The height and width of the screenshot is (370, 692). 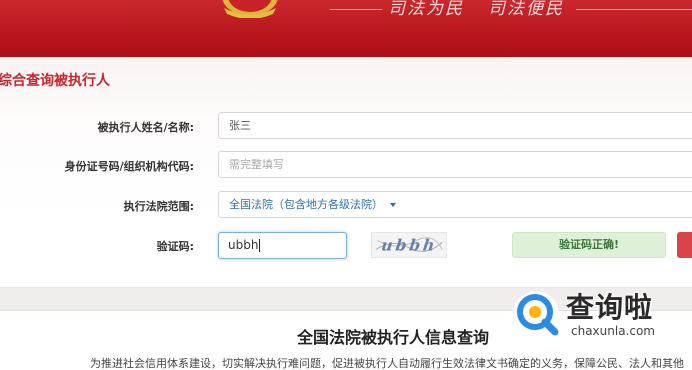 I want to click on watermark: 查询啦 chaxunla.com, so click(x=601, y=315).